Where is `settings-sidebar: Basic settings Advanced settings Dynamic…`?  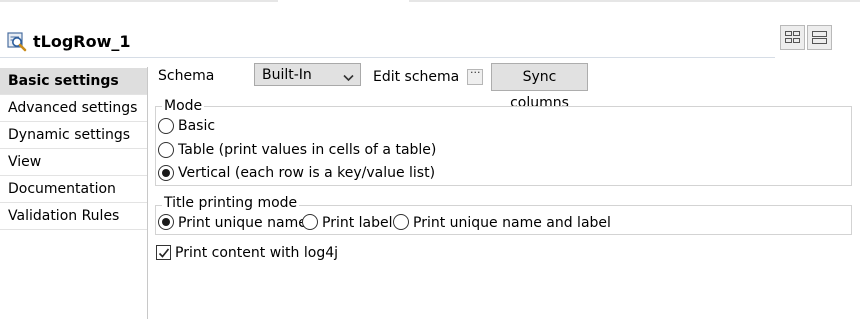
settings-sidebar: Basic settings Advanced settings Dynamic… is located at coordinates (74, 193).